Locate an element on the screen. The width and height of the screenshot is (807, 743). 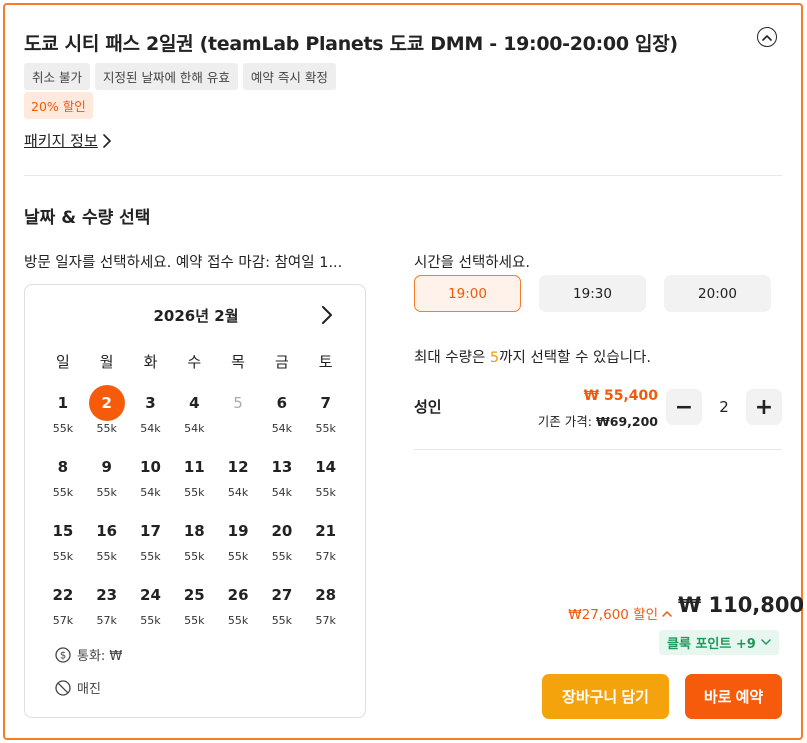
package-info-link: 패키지 정보 is located at coordinates (68, 140).